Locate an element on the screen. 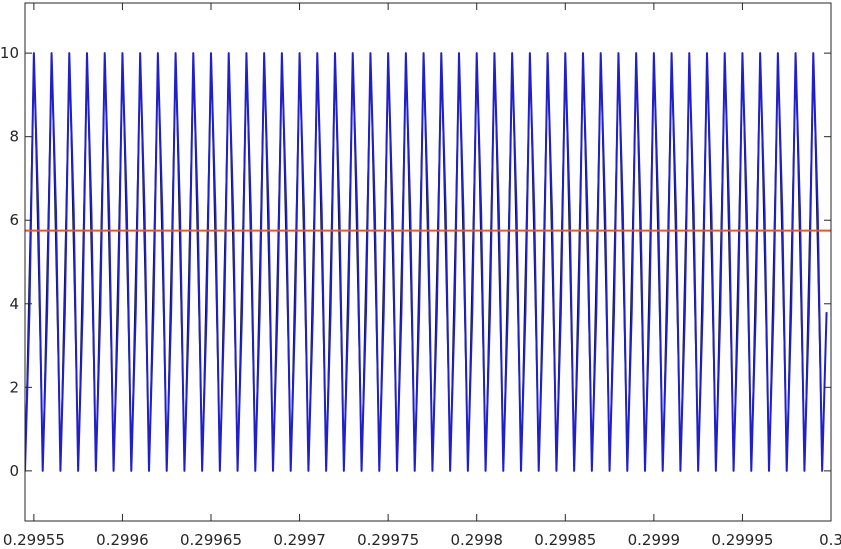 The height and width of the screenshot is (549, 841). x-tick-label: 0.29975 is located at coordinates (388, 540).